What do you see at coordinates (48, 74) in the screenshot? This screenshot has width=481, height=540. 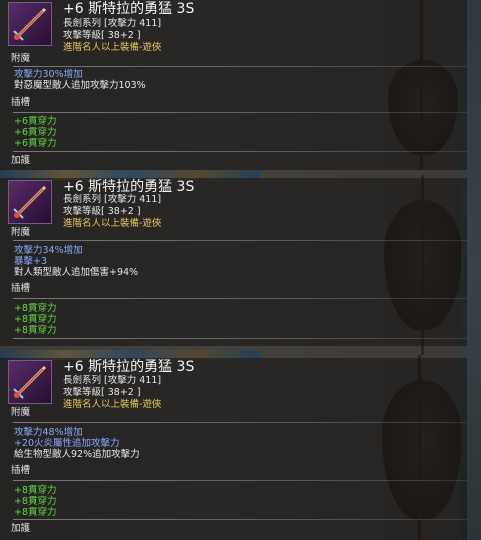 I see `enchant-stat: 攻擊力30%增加` at bounding box center [48, 74].